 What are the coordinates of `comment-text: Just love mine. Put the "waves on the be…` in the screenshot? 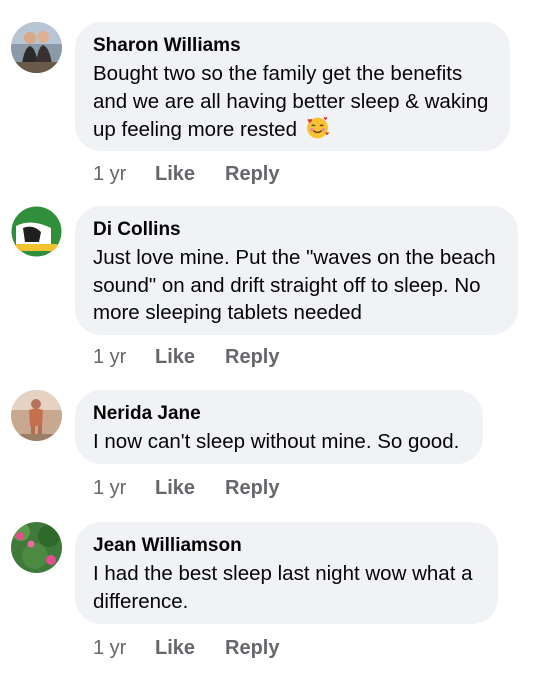 It's located at (294, 285).